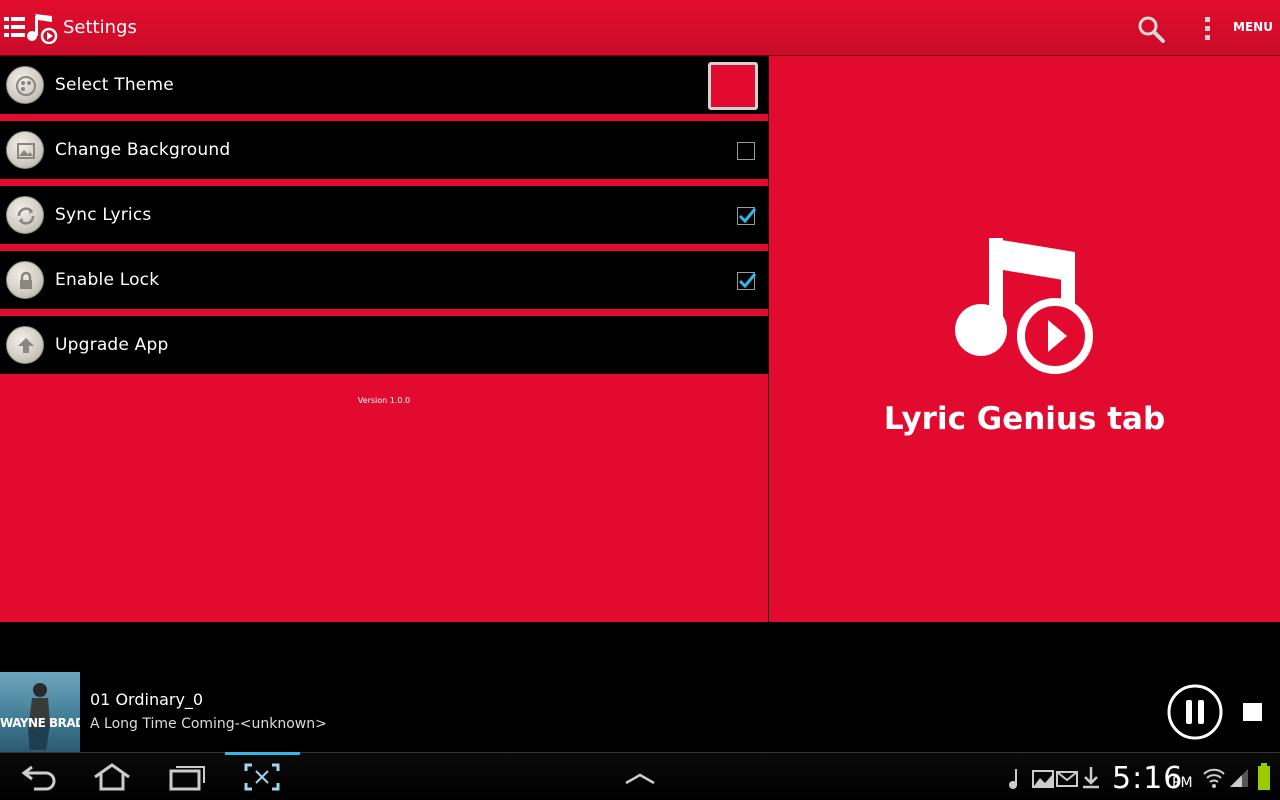 This screenshot has width=1280, height=800. Describe the element at coordinates (208, 724) in the screenshot. I see `track-subtitle: A Long Time Coming-<unknown>` at that location.